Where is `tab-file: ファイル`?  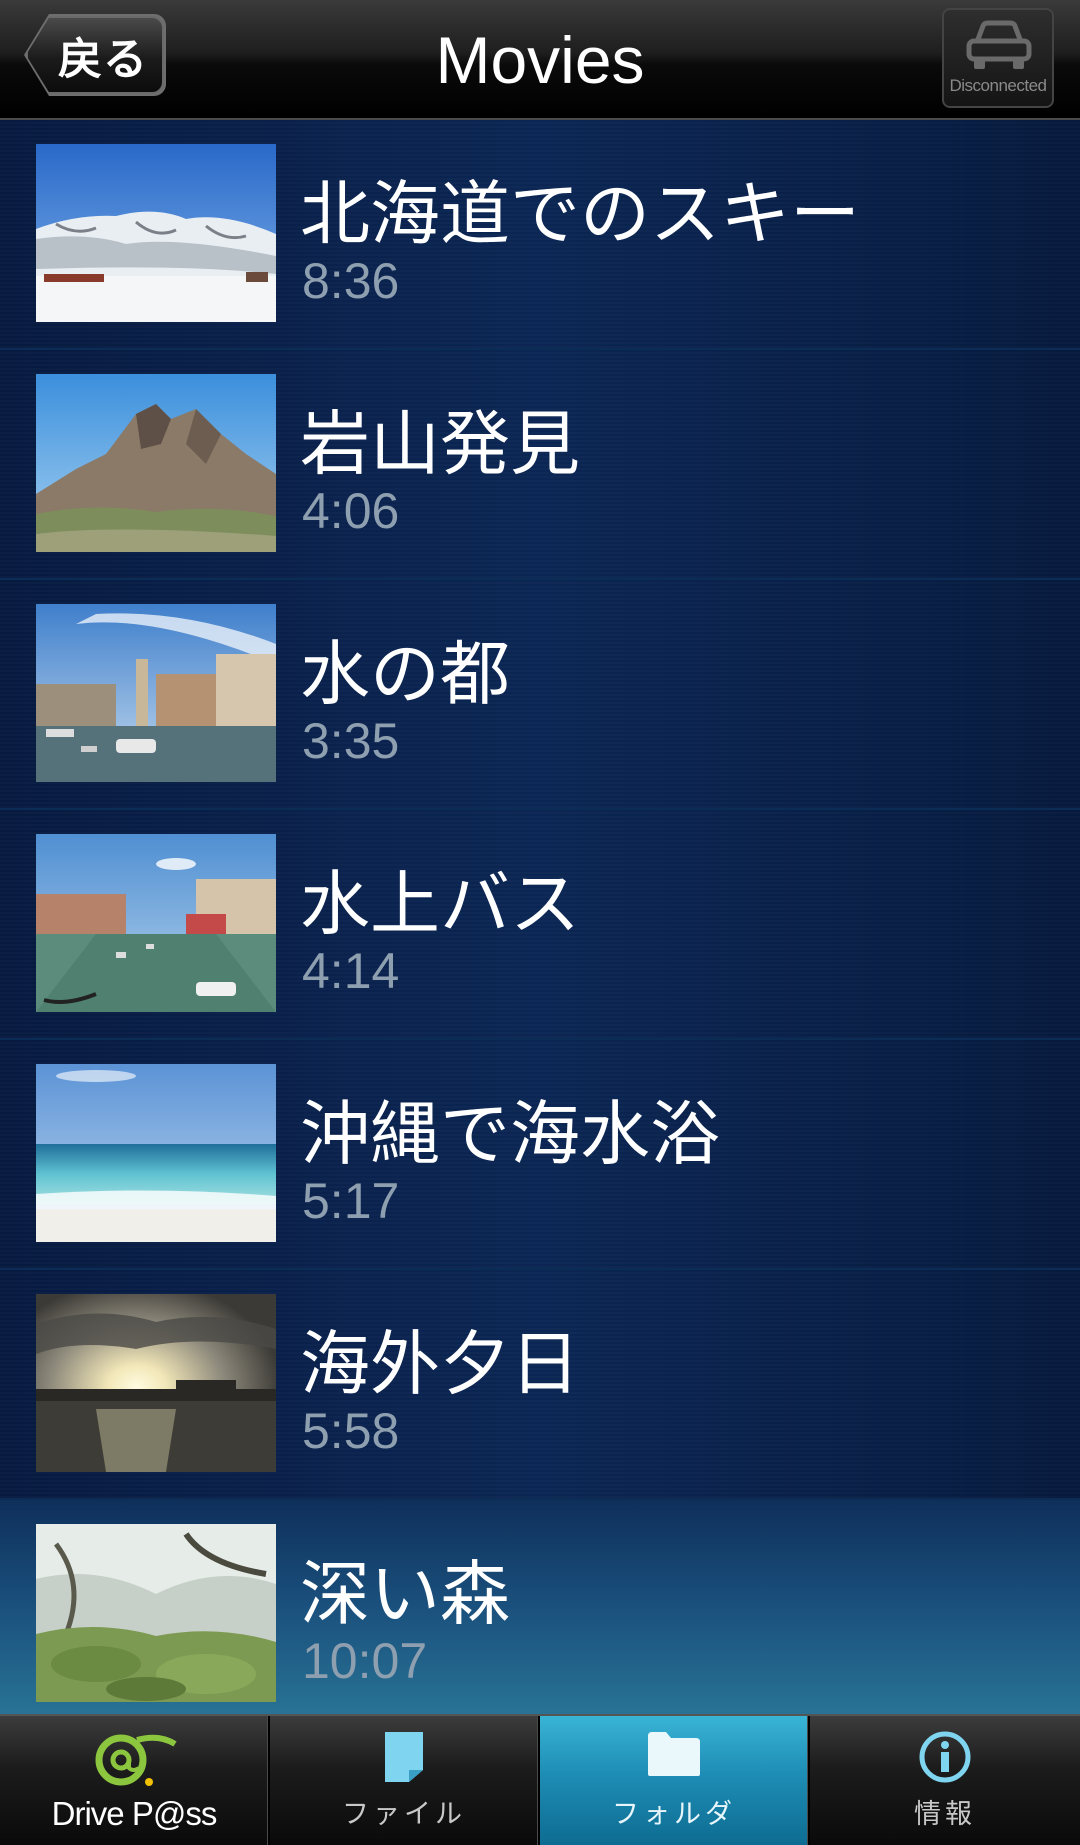 tab-file: ファイル is located at coordinates (405, 1780).